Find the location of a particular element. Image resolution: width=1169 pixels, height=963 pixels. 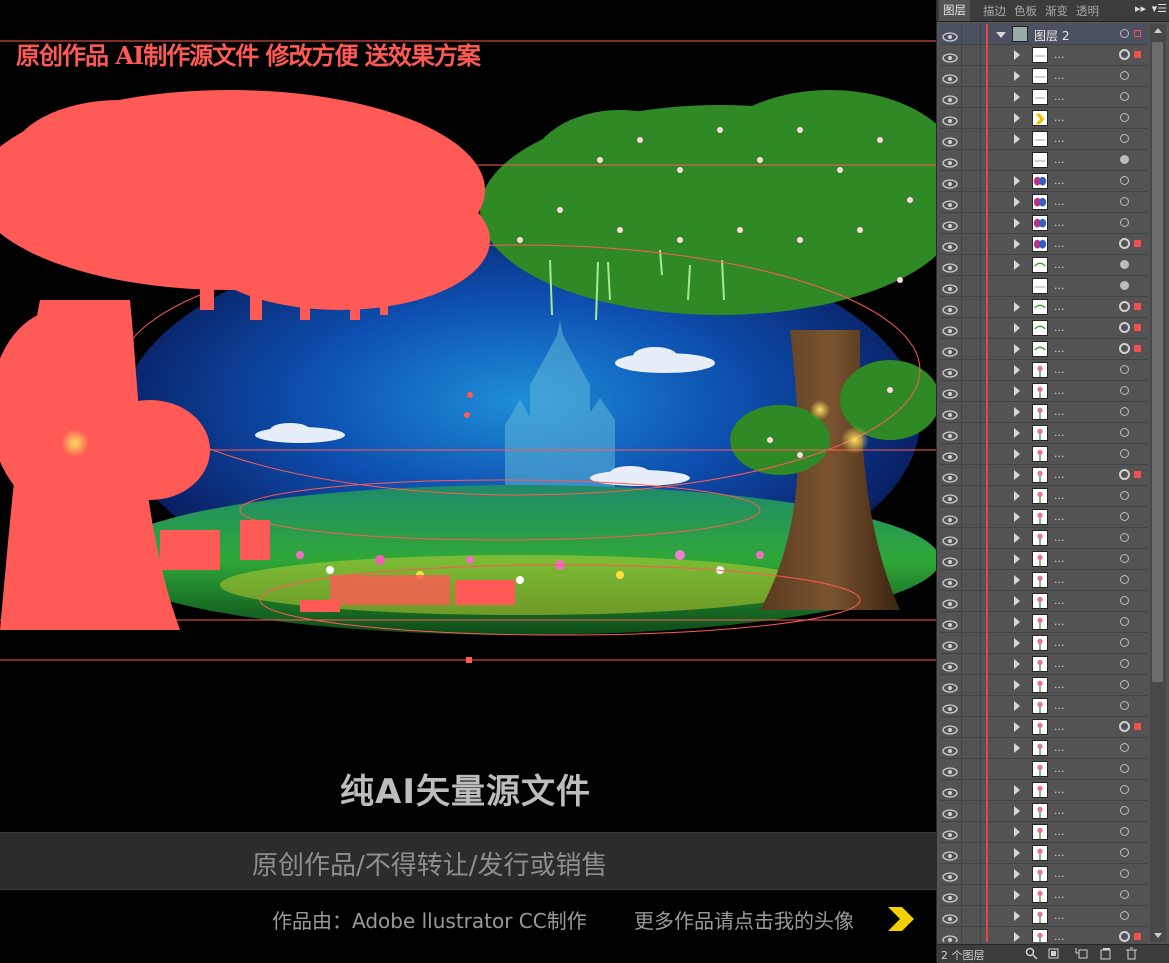

locate-object-icon is located at coordinates (1031, 953).